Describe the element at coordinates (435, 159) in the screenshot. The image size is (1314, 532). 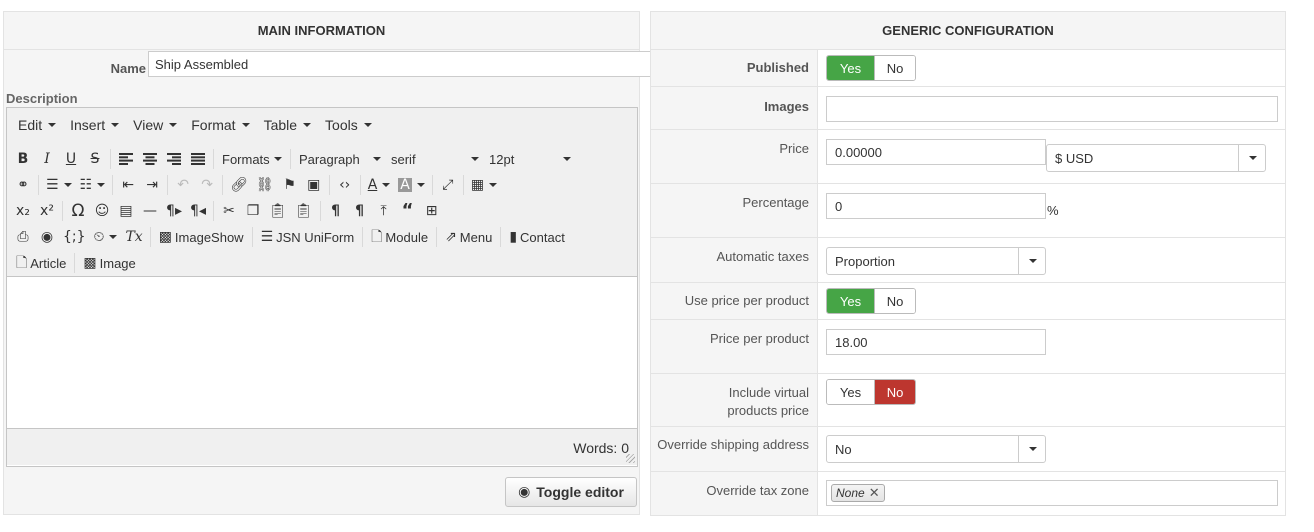
I see `font-family-dropdown: serif` at that location.